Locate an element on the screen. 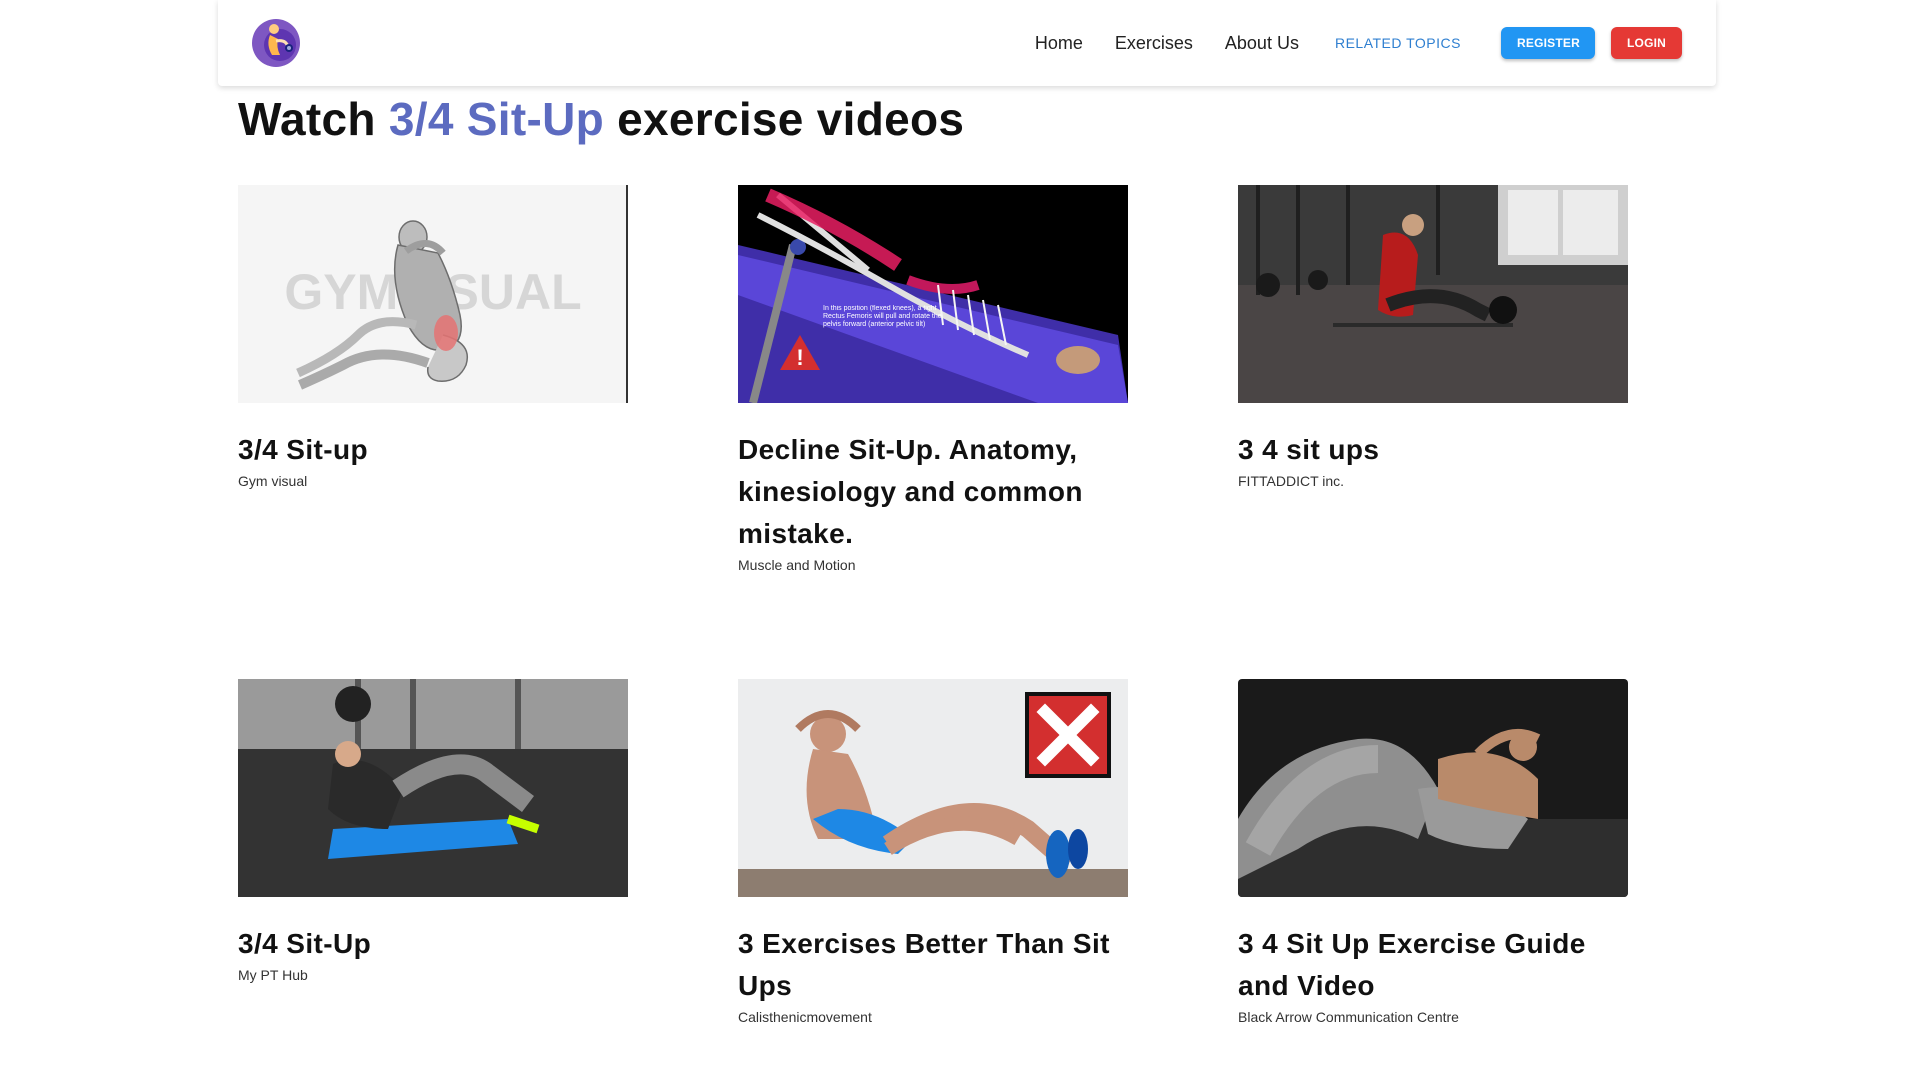 Image resolution: width=1920 pixels, height=1080 pixels. video-author: Black Arrow Communication Centre is located at coordinates (1348, 1017).